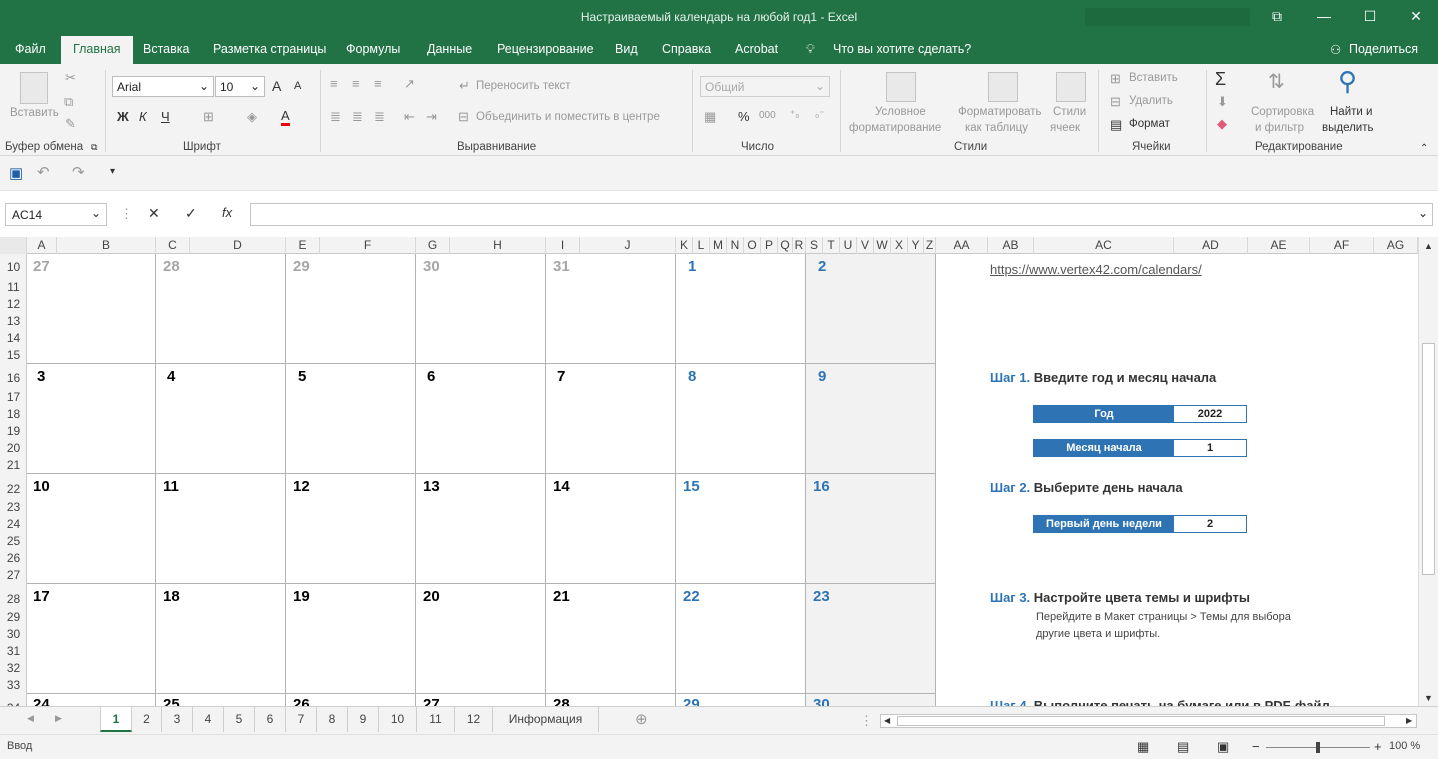 The image size is (1438, 759). Describe the element at coordinates (433, 245) in the screenshot. I see `column-header: G` at that location.